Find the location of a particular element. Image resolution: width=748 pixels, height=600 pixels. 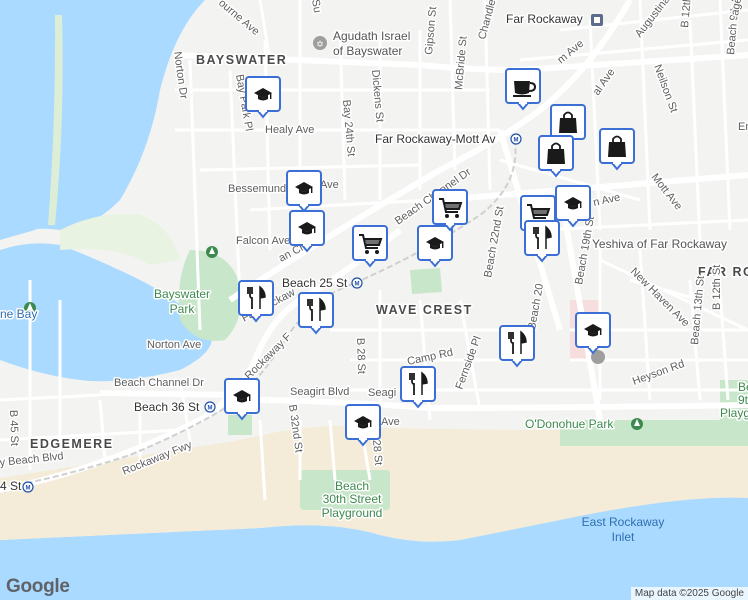

map-attribution: Map data ©2025 Google is located at coordinates (689, 593).